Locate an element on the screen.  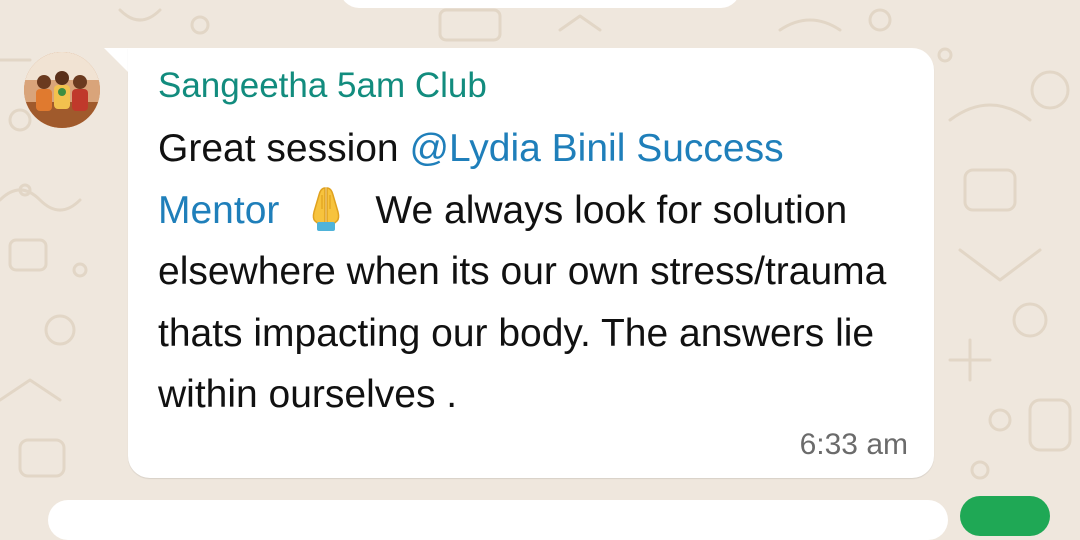
scroll-button is located at coordinates (1005, 516).